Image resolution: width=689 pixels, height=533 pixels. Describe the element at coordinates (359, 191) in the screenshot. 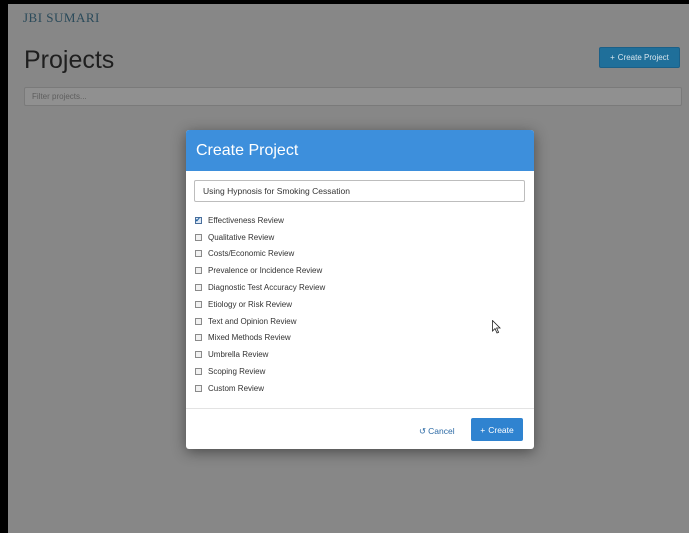

I see `project-title-input: Using Hypnosis for Smoking Cessation` at that location.